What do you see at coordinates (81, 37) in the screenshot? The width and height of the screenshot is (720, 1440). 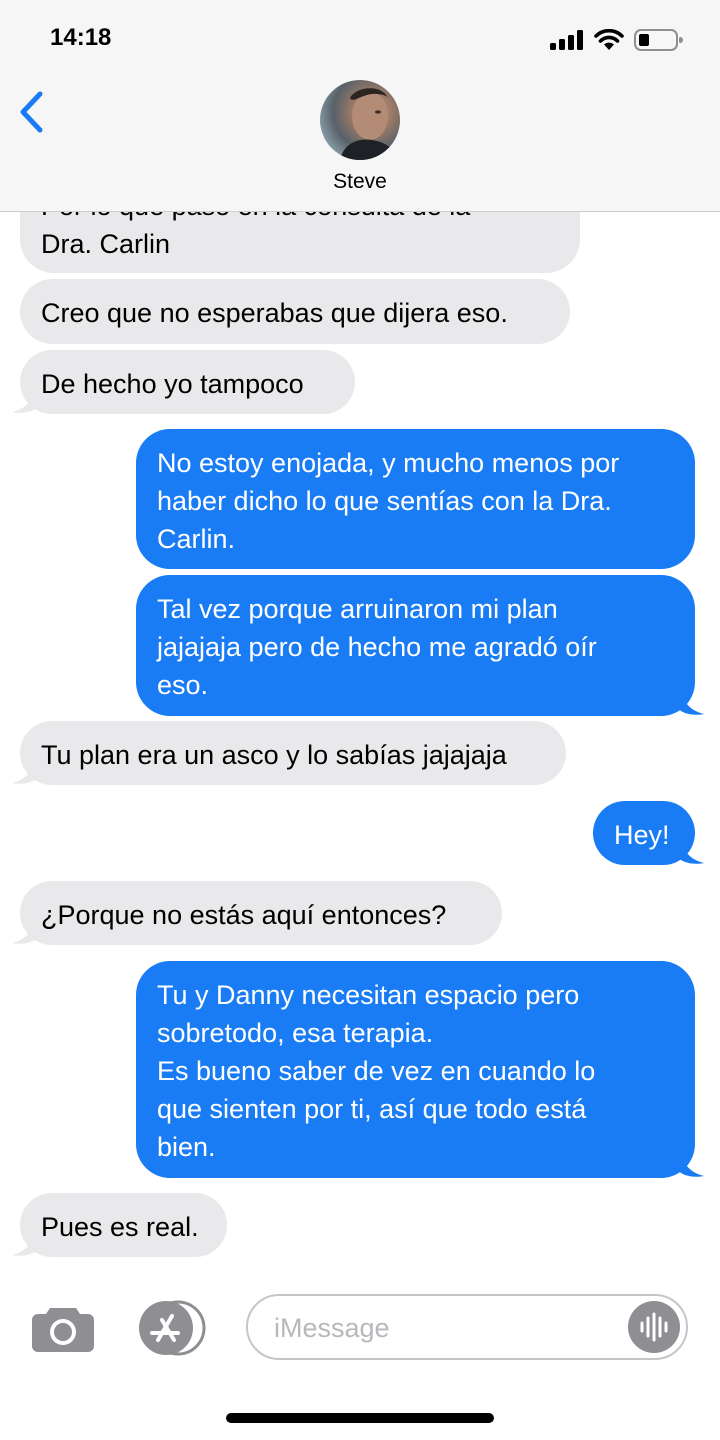 I see `status-time: 14:18` at bounding box center [81, 37].